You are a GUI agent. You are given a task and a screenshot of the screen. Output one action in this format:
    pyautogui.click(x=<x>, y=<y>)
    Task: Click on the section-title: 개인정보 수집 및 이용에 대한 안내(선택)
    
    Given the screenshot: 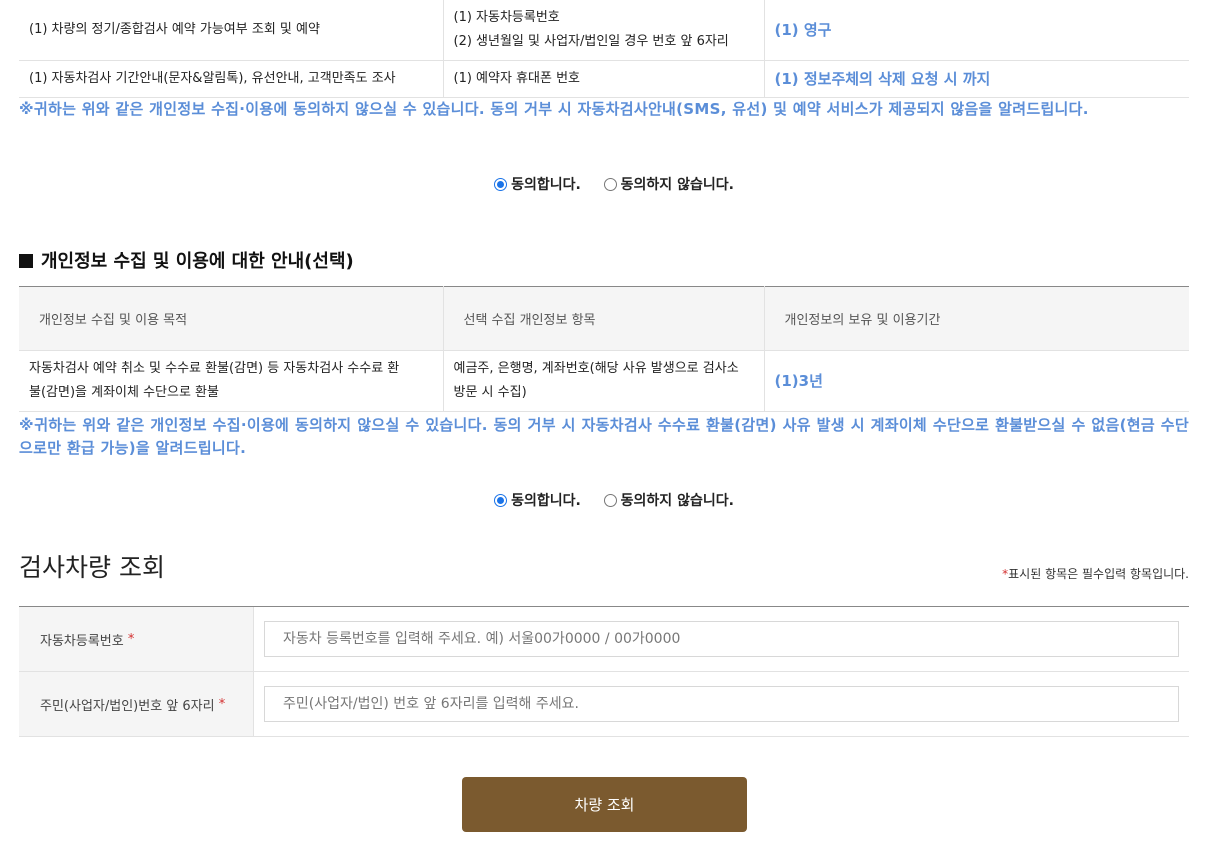 What is the action you would take?
    pyautogui.click(x=186, y=260)
    